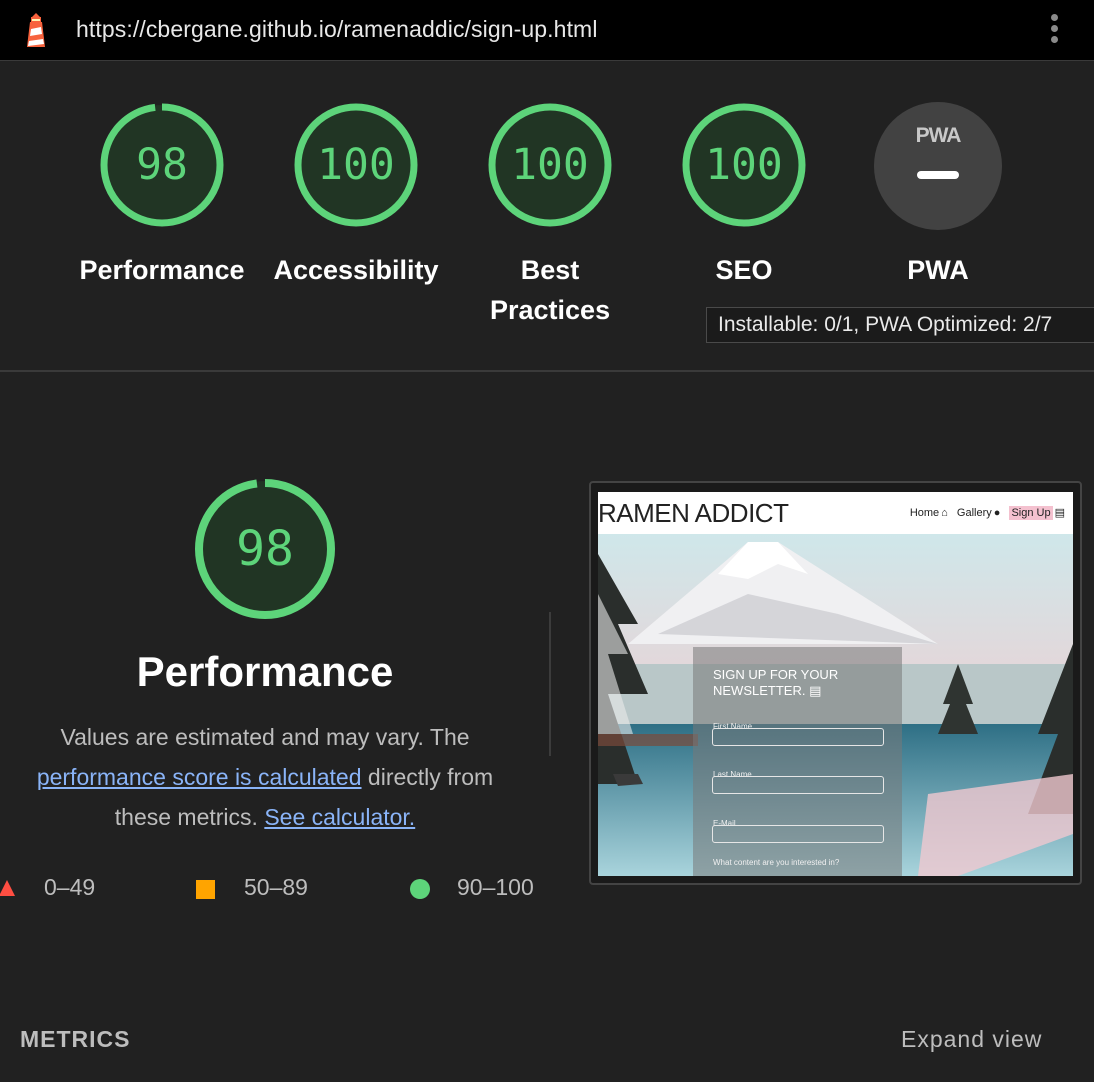 The image size is (1094, 1082). What do you see at coordinates (75, 1039) in the screenshot?
I see `metrics-heading: METRICS` at bounding box center [75, 1039].